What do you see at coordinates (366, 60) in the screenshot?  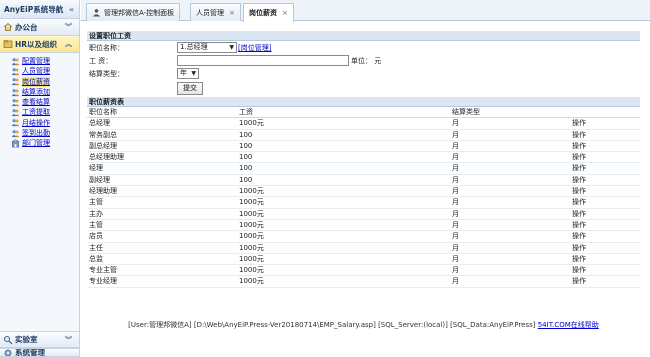 I see `unit-label: 单位： 元` at bounding box center [366, 60].